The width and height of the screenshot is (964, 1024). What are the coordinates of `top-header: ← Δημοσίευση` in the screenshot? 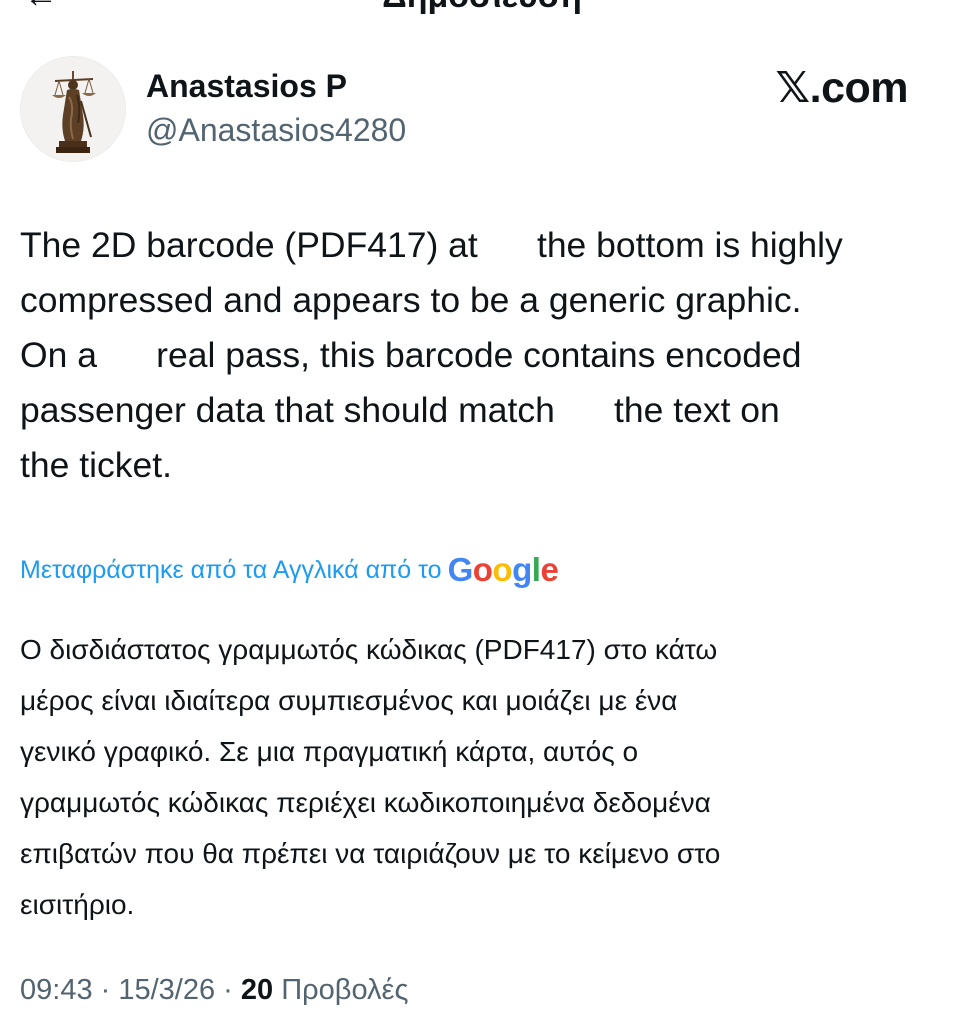 It's located at (482, 8).